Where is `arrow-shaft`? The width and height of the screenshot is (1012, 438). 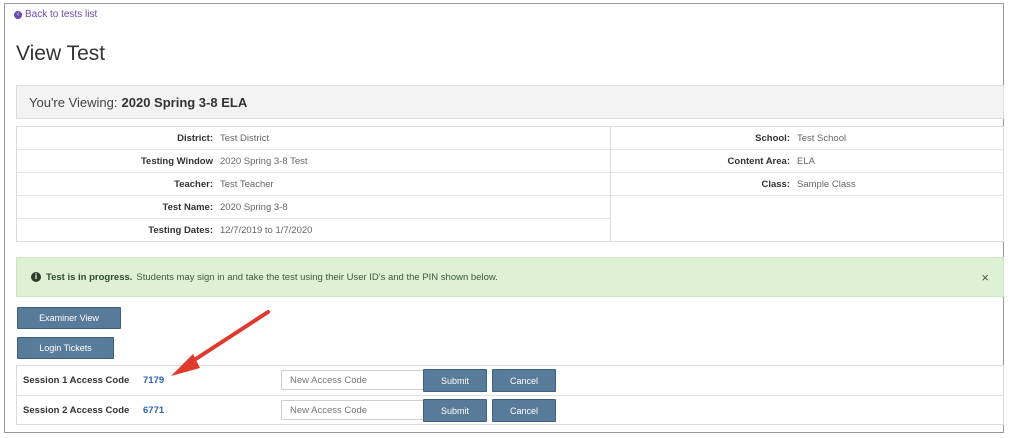 arrow-shaft is located at coordinates (226, 339).